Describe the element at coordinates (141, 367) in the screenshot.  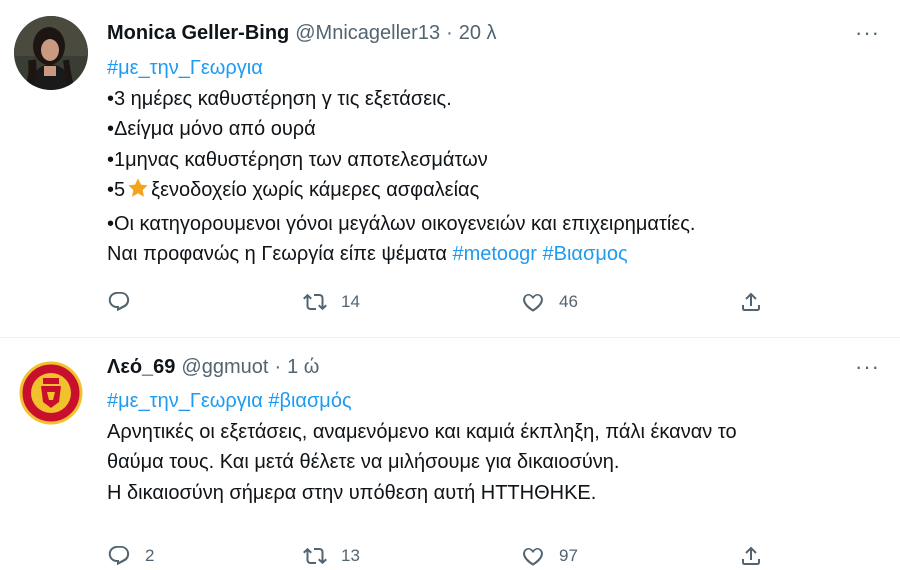
I see `author-name: Λεό_69` at that location.